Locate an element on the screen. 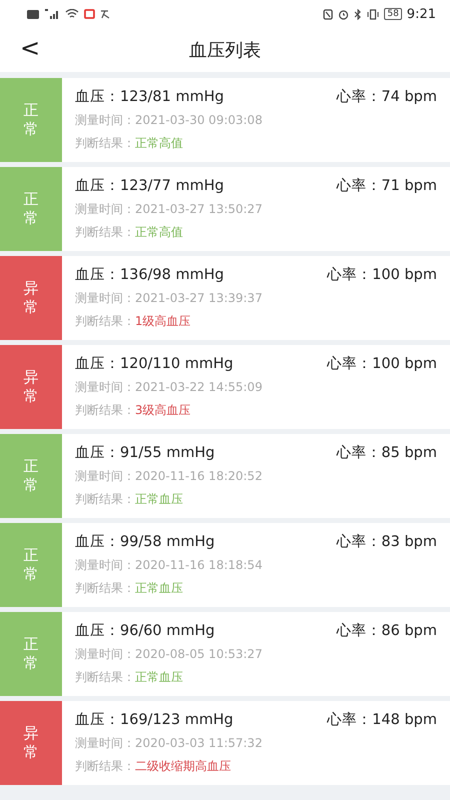 This screenshot has height=800, width=450. heart-rate-text: 心率：86 bpm is located at coordinates (386, 631).